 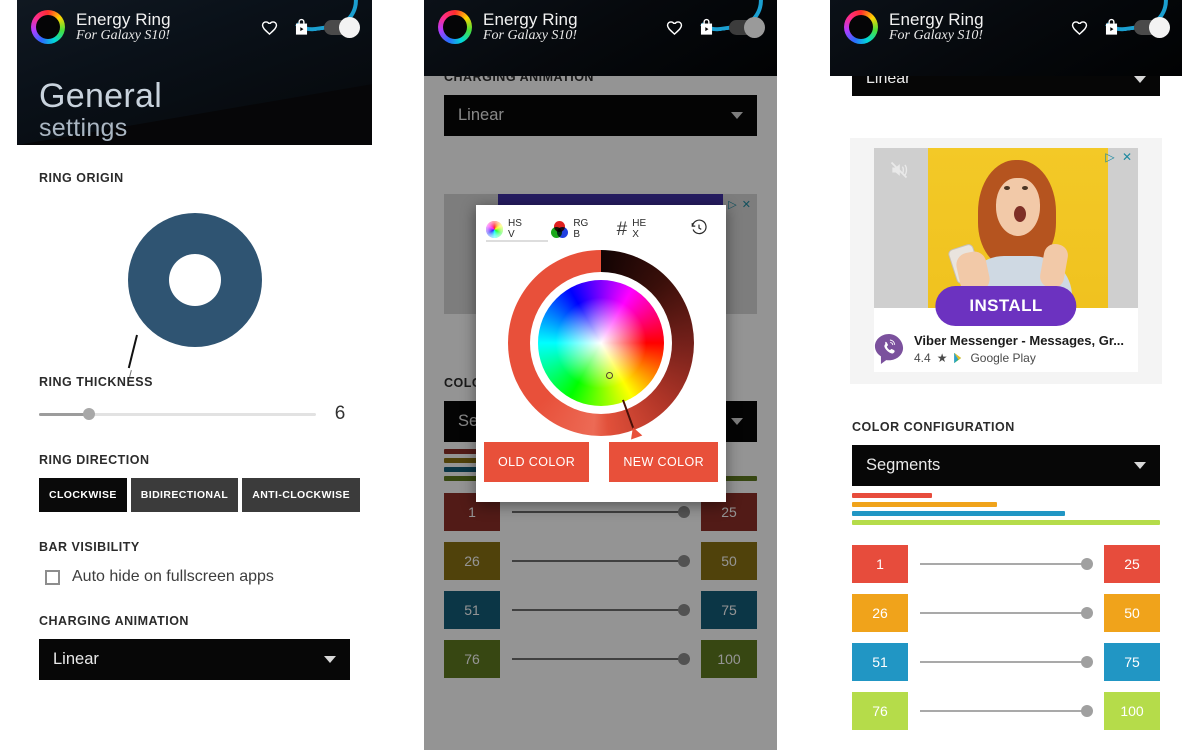 What do you see at coordinates (601, 472) in the screenshot?
I see `color-picker-actions: OLD COLOR NEW COLOR` at bounding box center [601, 472].